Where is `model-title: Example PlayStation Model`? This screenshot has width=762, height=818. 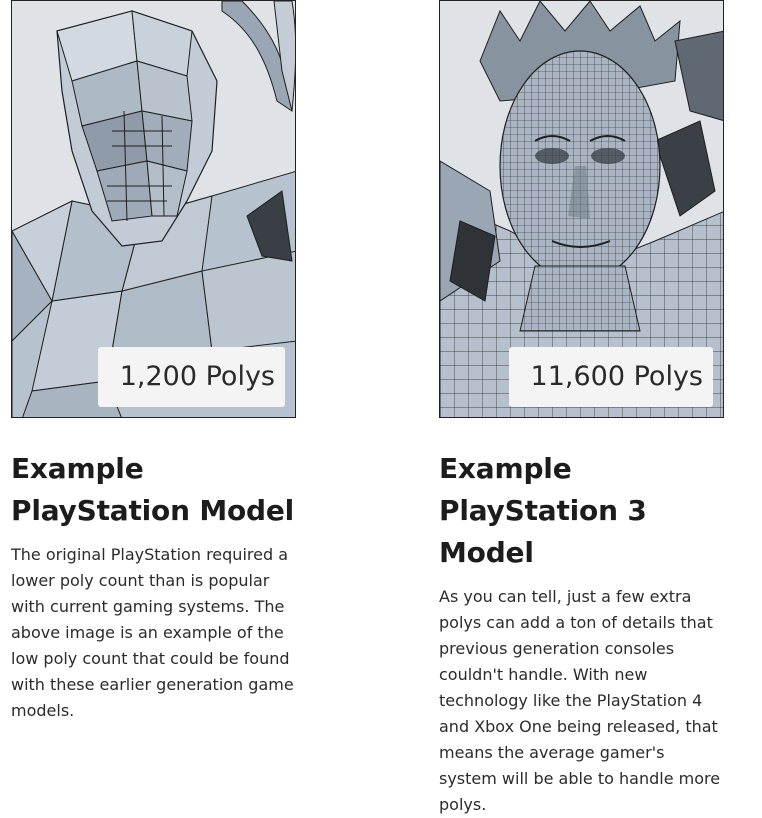
model-title: Example PlayStation Model is located at coordinates (153, 489).